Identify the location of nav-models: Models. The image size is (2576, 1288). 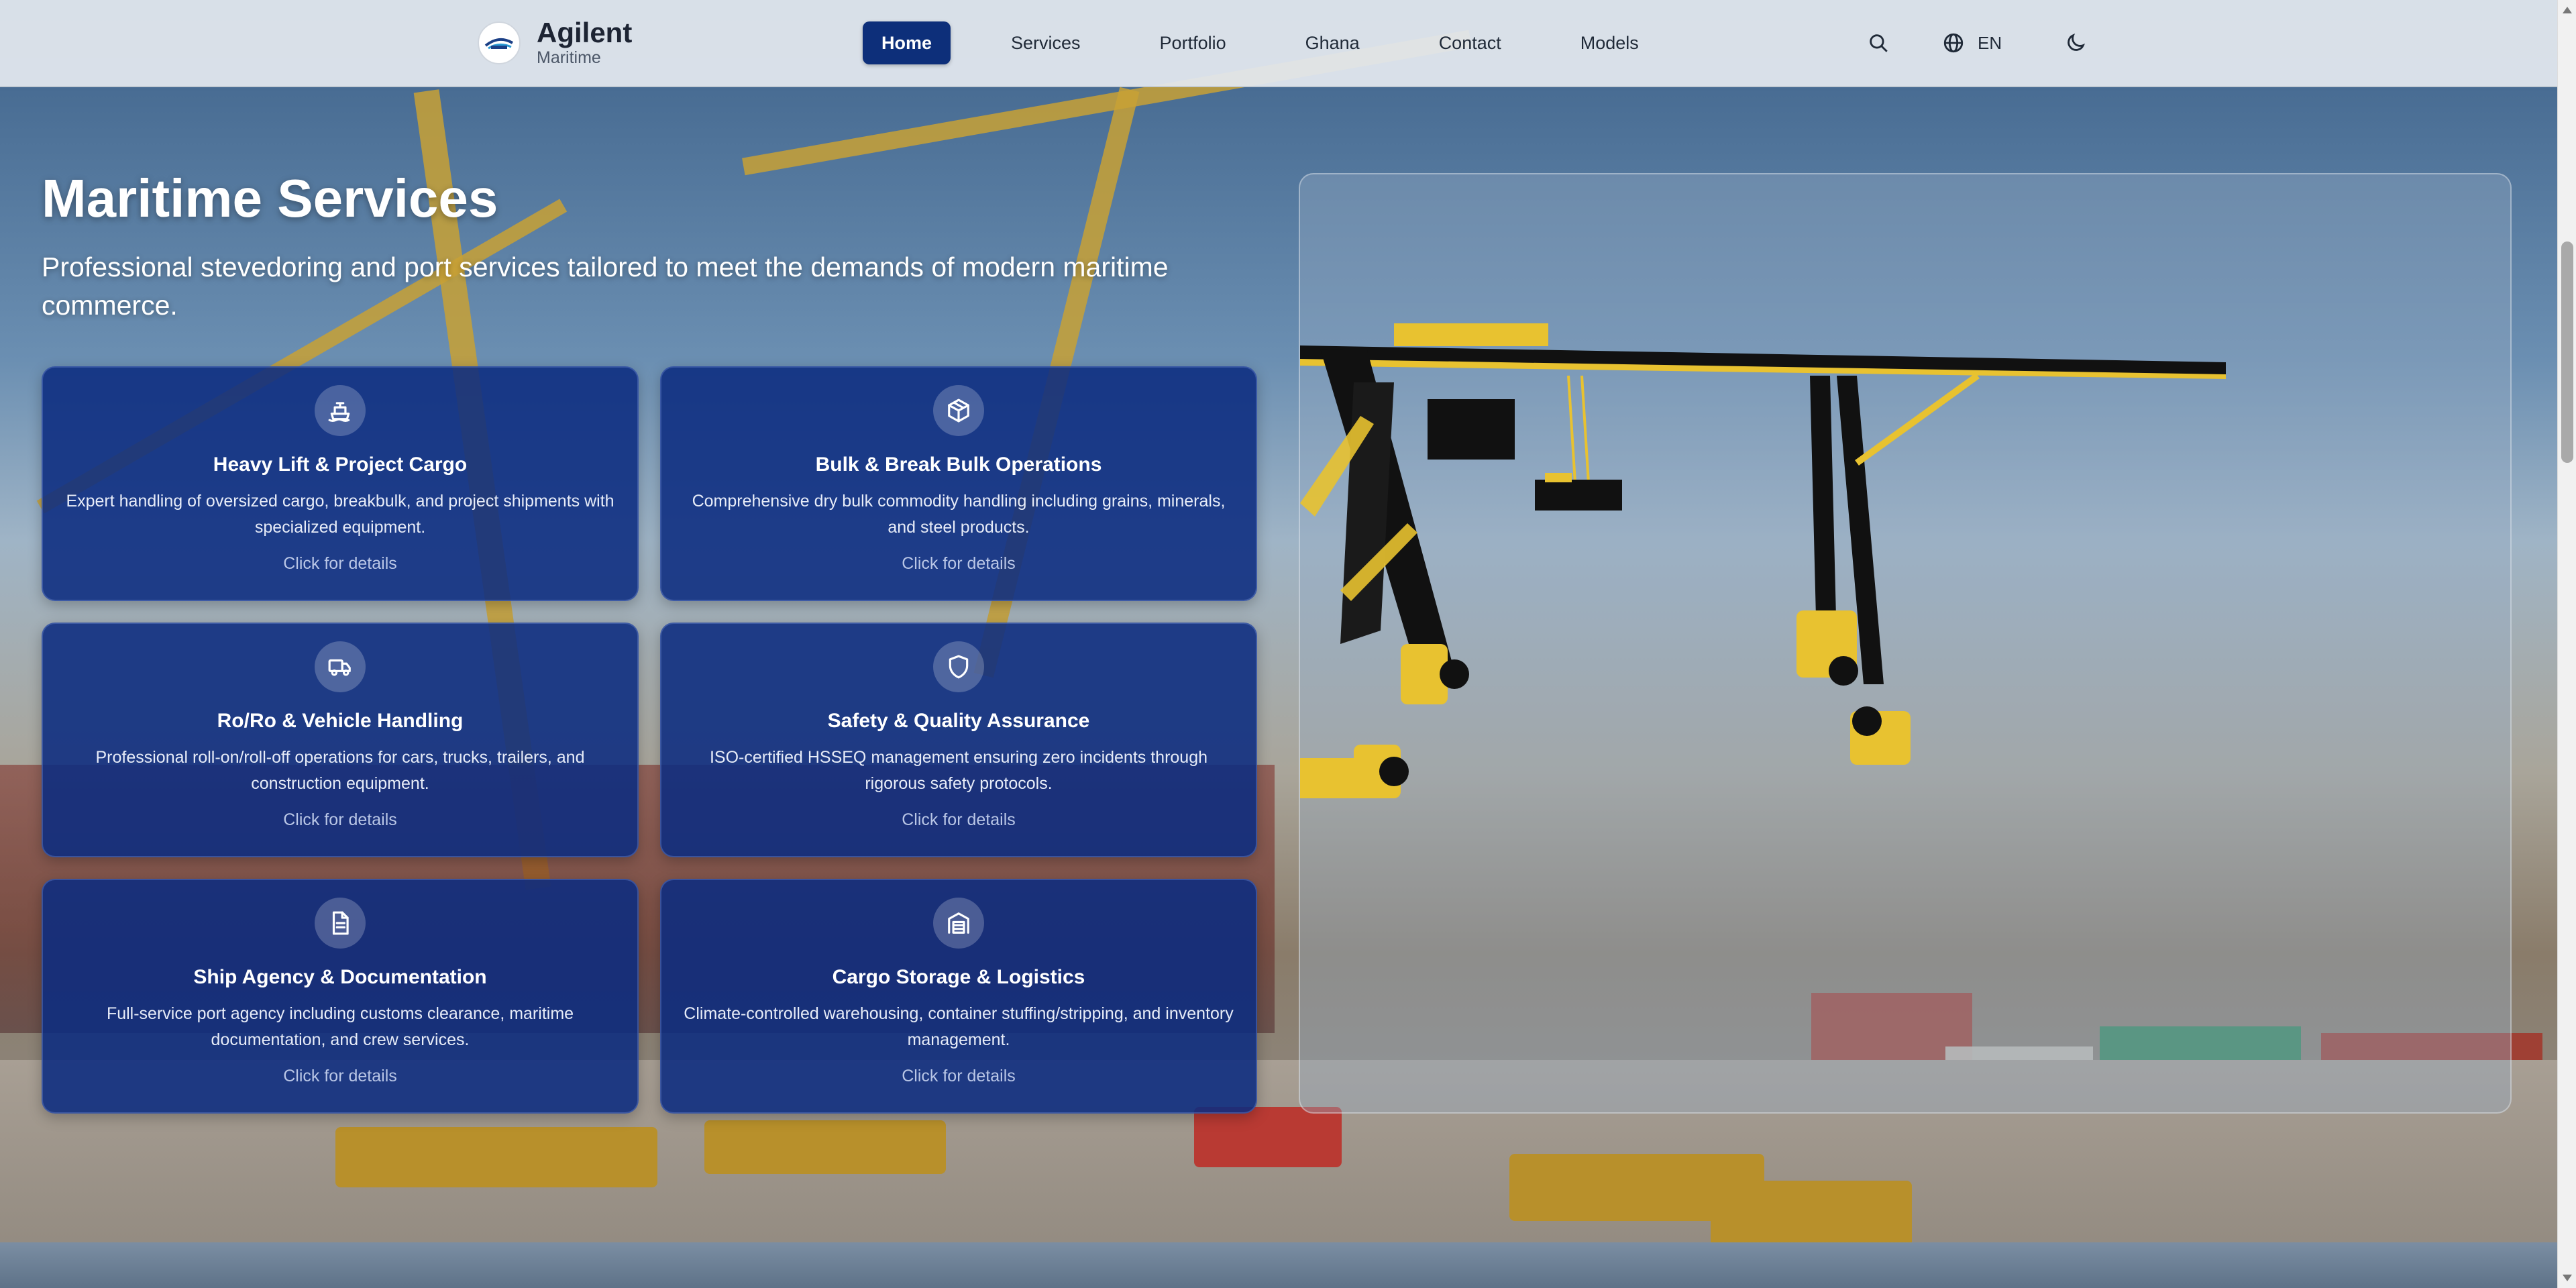
(1610, 42).